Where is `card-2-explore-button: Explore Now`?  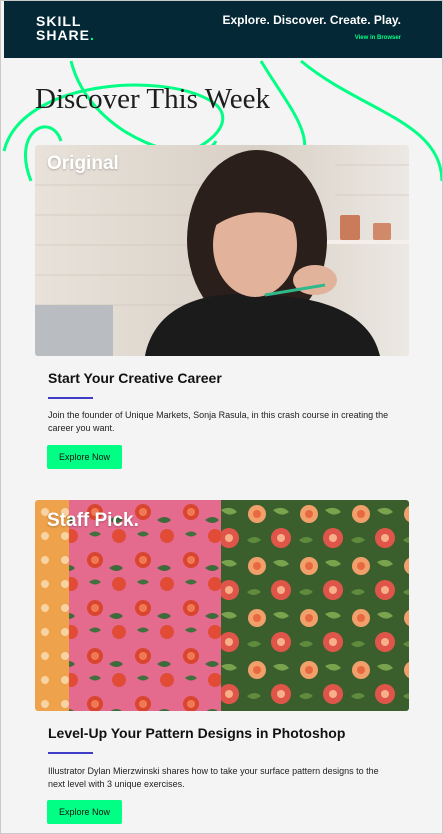
card-2-explore-button: Explore Now is located at coordinates (84, 812).